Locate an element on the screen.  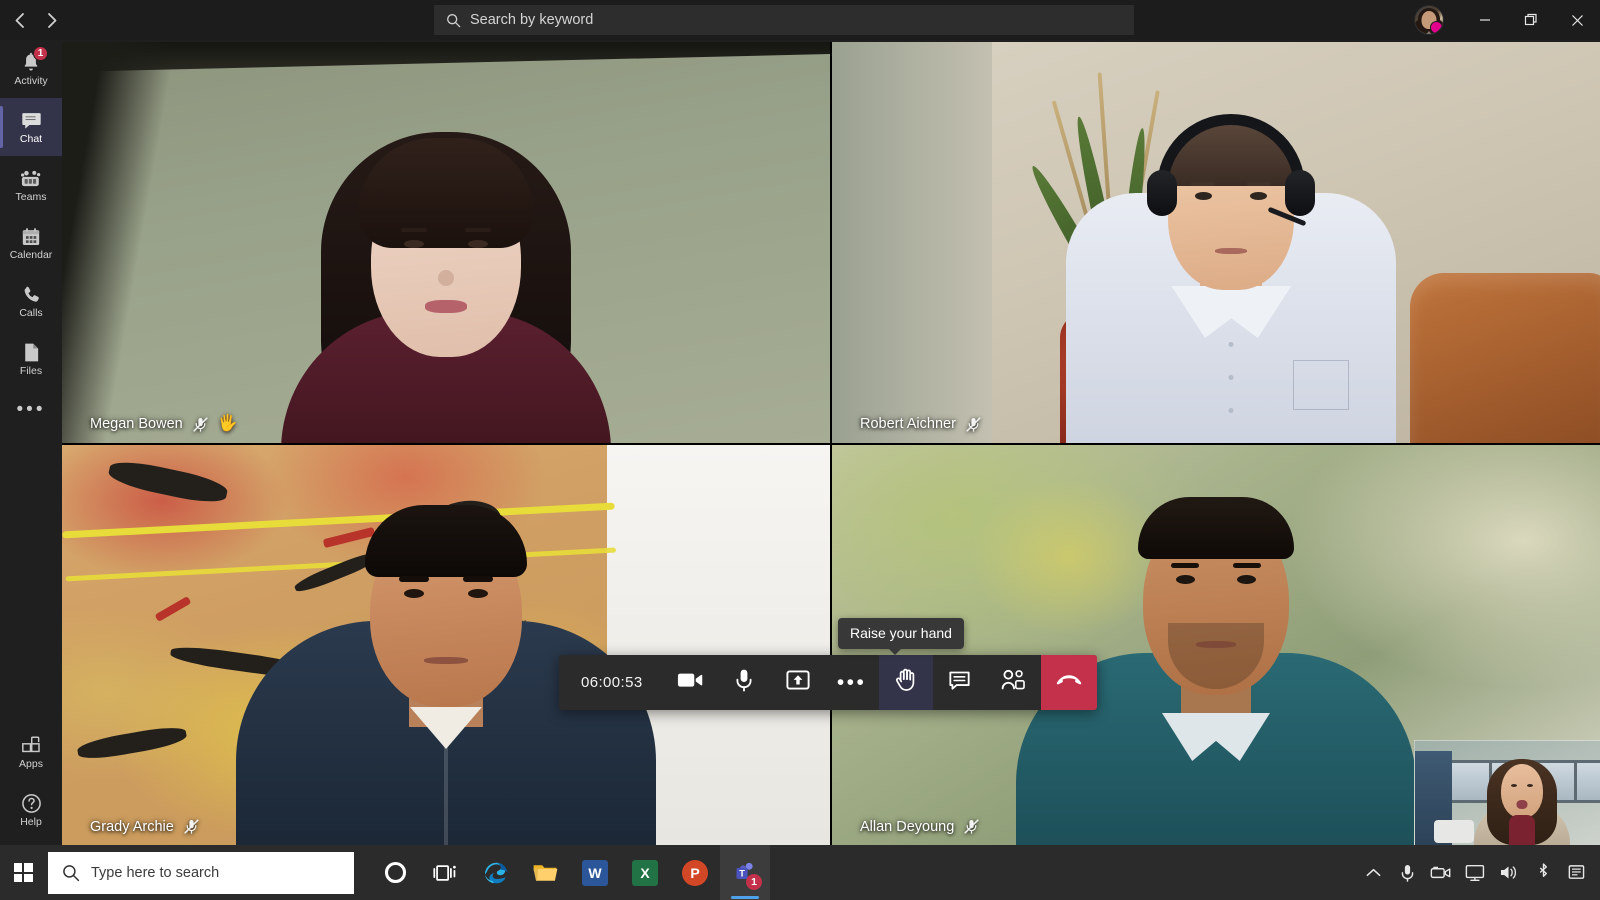
taskbar-search-input: Type here to search is located at coordinates (201, 872).